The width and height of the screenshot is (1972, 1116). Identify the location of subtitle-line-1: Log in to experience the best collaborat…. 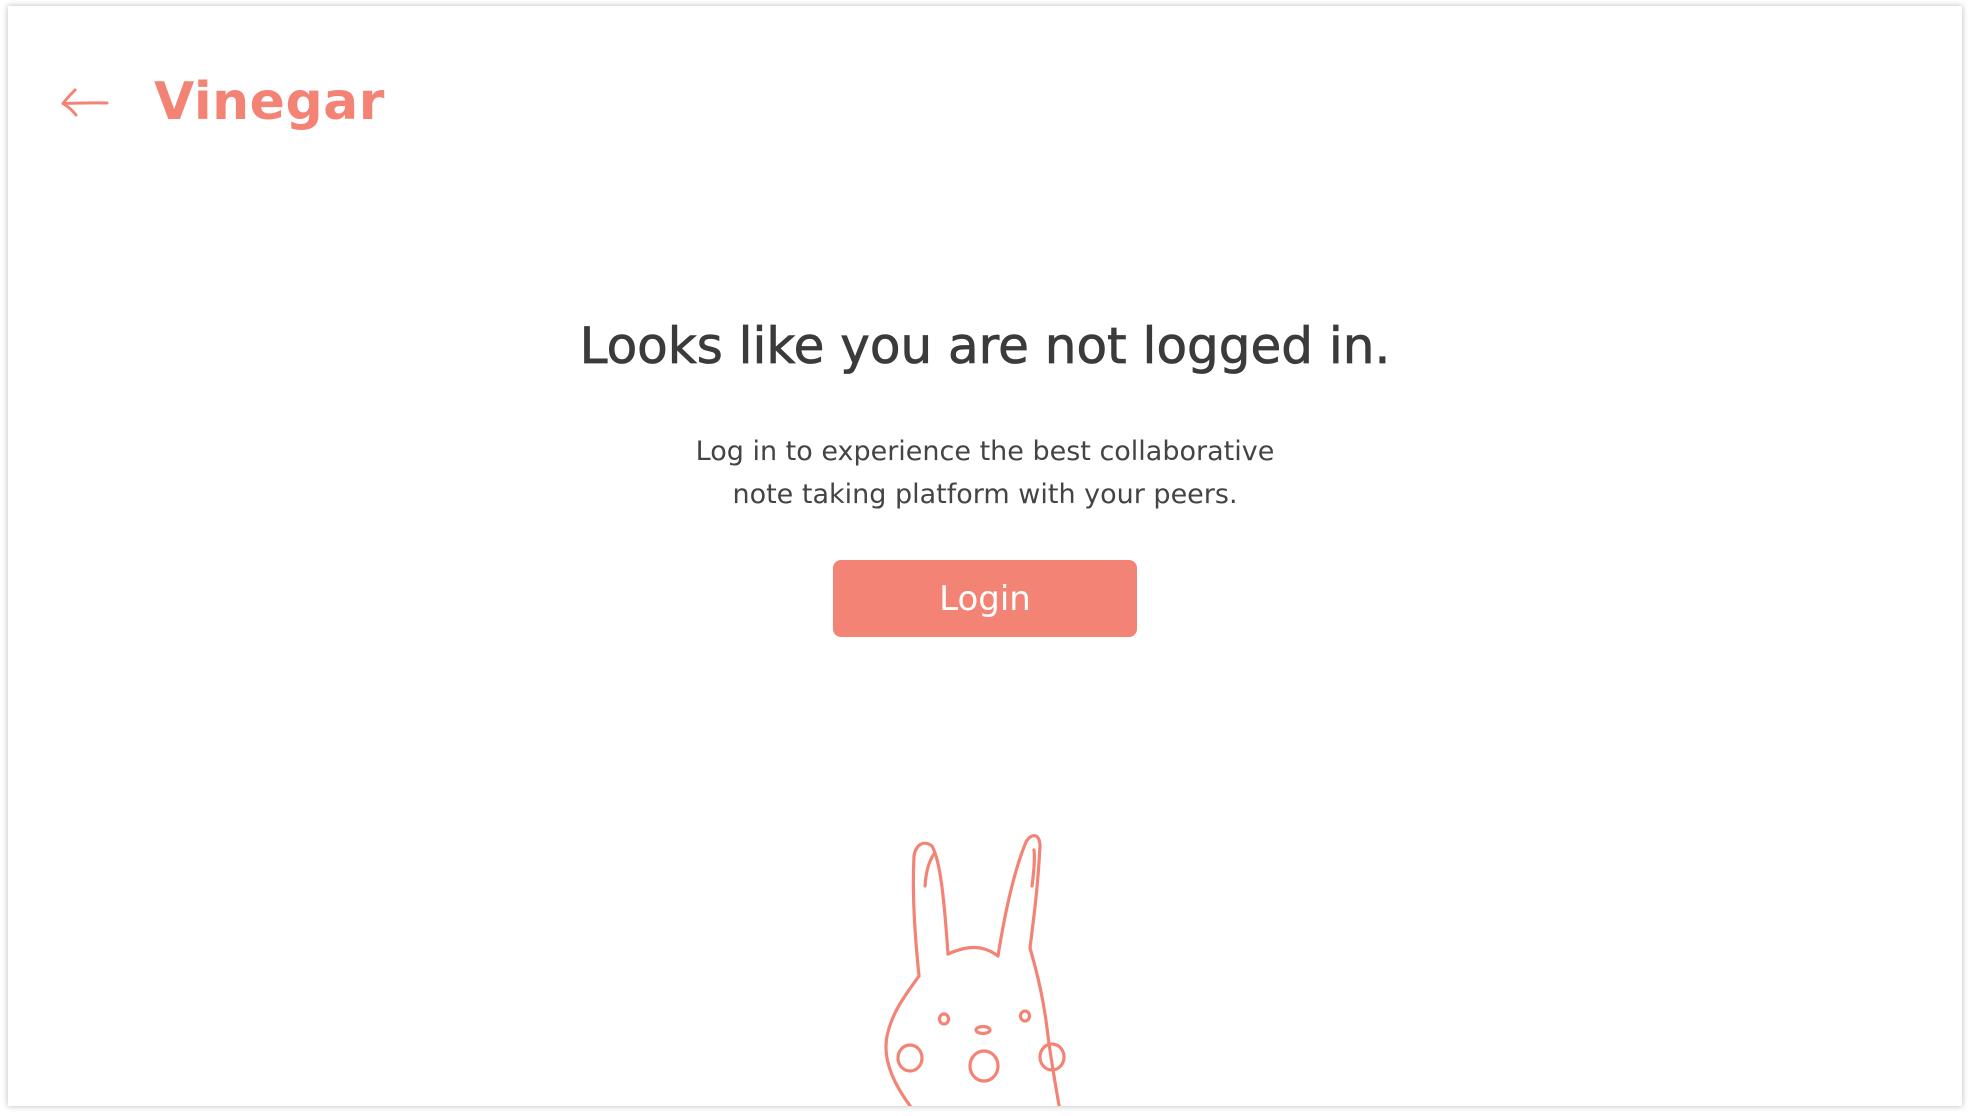
(985, 451).